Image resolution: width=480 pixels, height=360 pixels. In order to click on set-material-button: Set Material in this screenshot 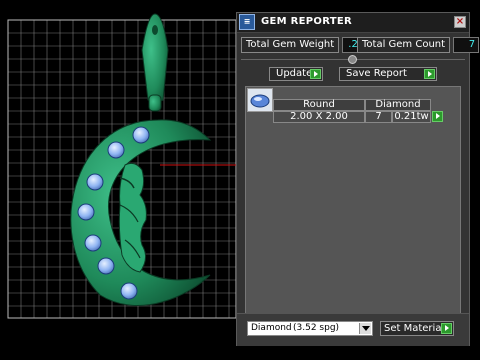, I will do `click(417, 328)`.